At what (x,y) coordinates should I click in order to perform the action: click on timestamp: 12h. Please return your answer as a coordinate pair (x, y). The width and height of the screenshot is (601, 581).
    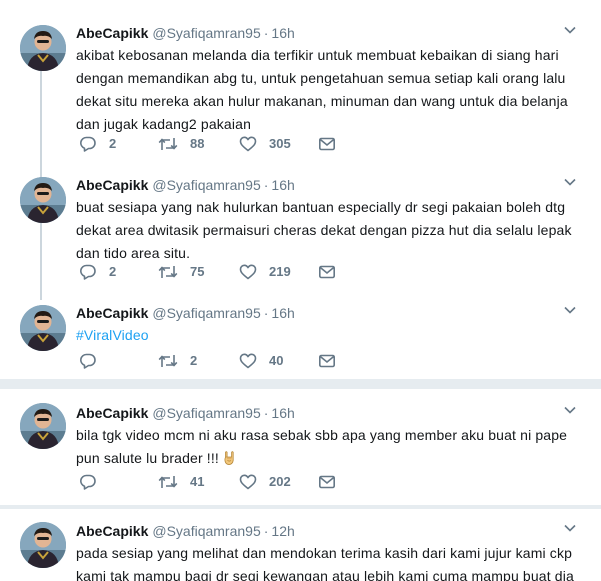
    Looking at the image, I should click on (282, 531).